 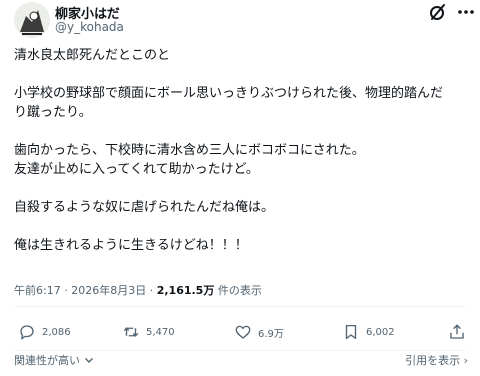 I want to click on like-count: 6.9万, so click(x=271, y=334).